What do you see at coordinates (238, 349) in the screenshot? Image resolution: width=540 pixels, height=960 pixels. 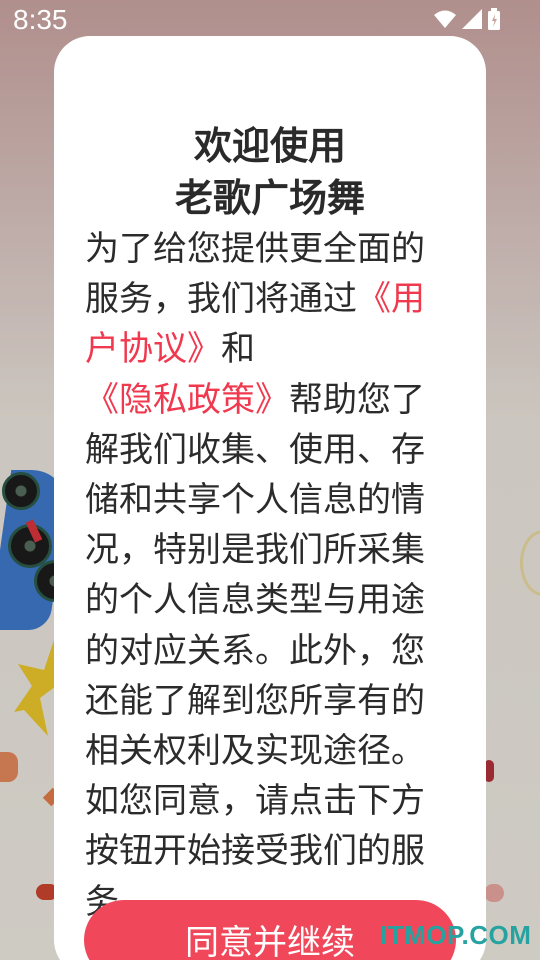 I see `body-text-and: 和` at bounding box center [238, 349].